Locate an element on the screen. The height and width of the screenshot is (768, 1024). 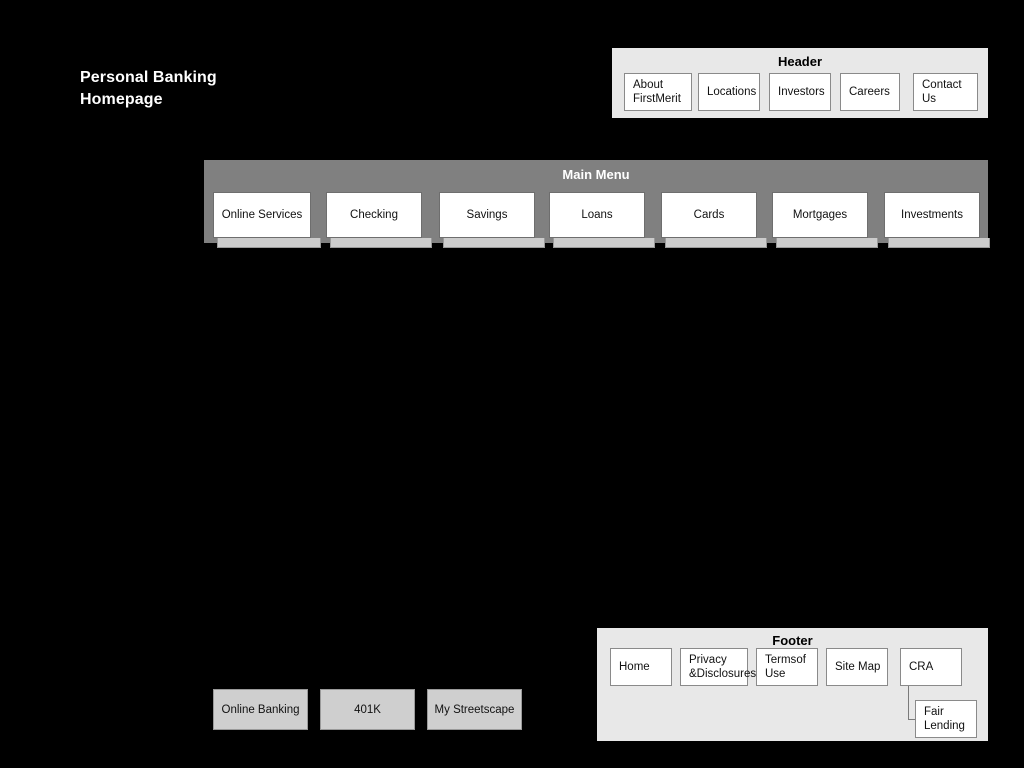
header-item-contact-us: Contact Us is located at coordinates (945, 92).